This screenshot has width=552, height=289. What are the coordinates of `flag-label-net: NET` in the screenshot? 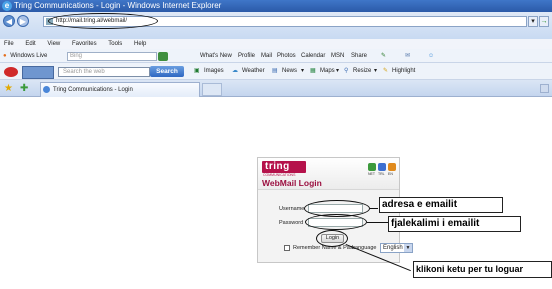 It's located at (371, 174).